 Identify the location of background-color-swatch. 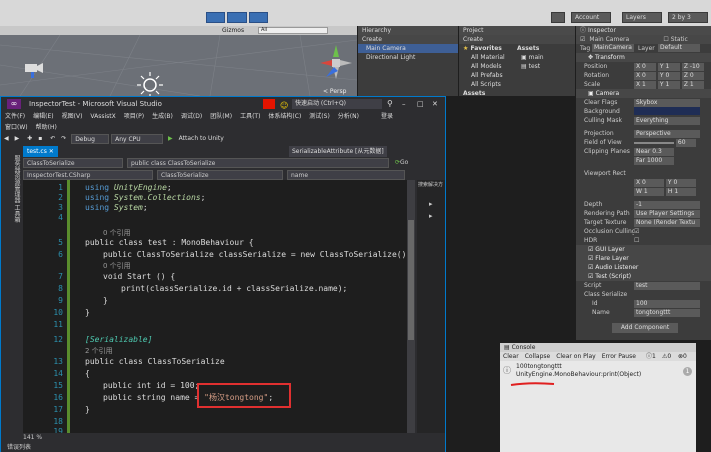
(667, 111).